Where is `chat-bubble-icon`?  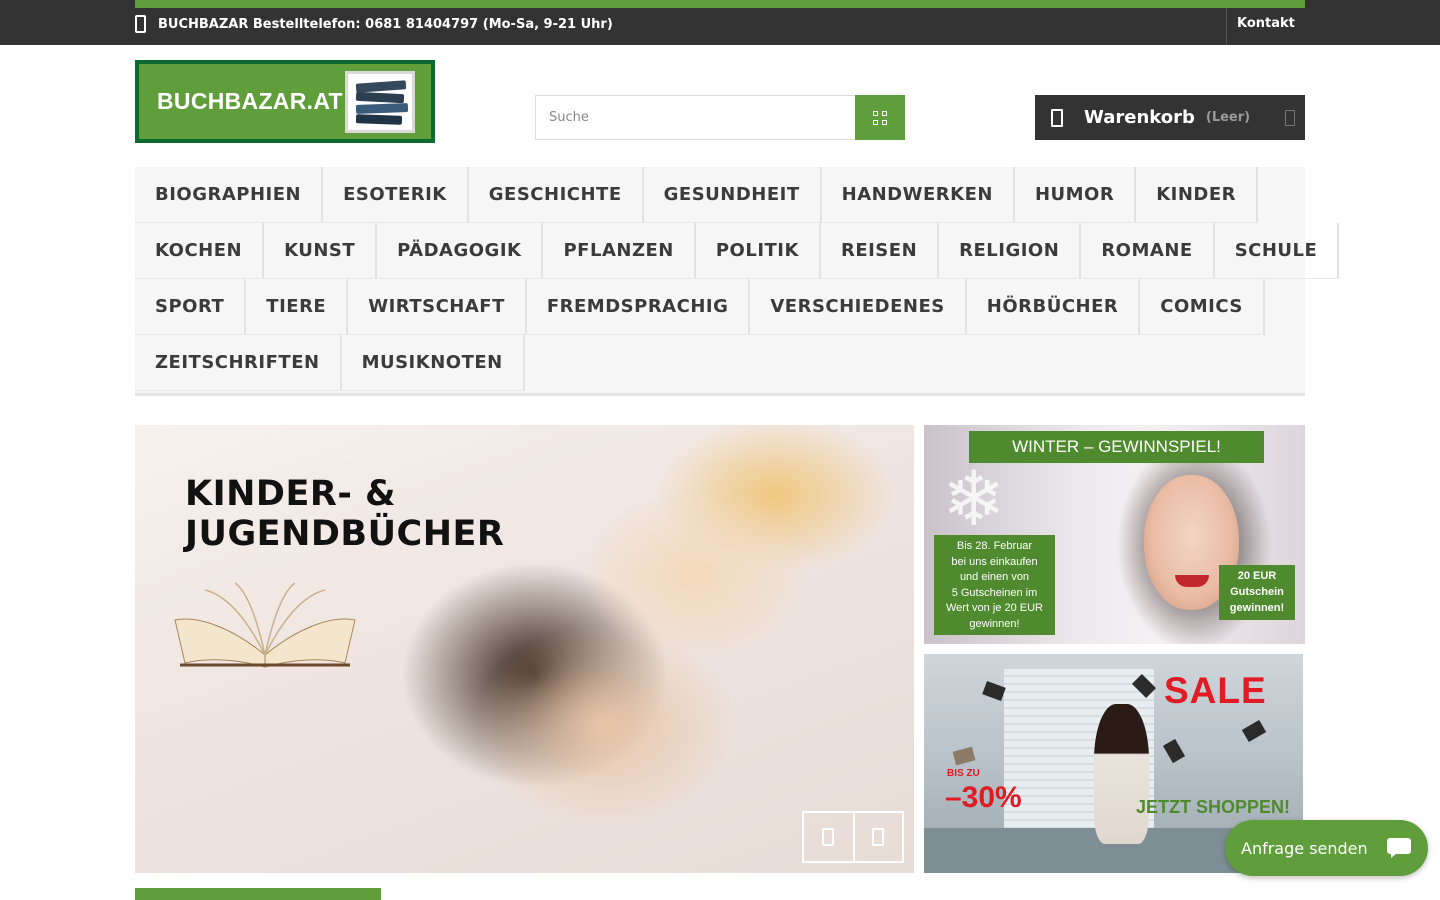 chat-bubble-icon is located at coordinates (1399, 848).